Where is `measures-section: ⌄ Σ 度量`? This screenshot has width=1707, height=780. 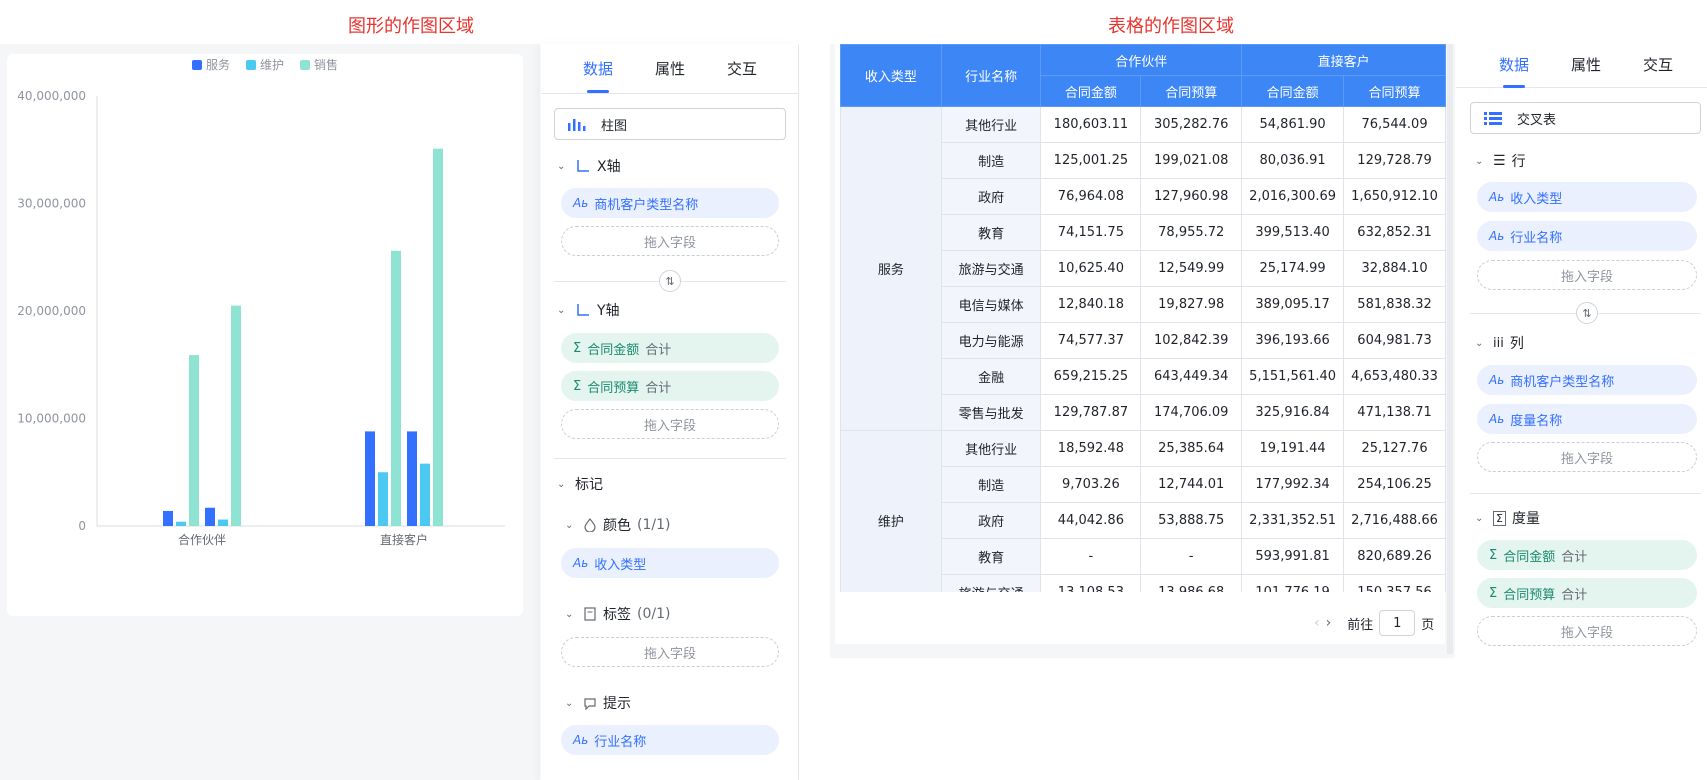
measures-section: ⌄ Σ 度量 is located at coordinates (1507, 518).